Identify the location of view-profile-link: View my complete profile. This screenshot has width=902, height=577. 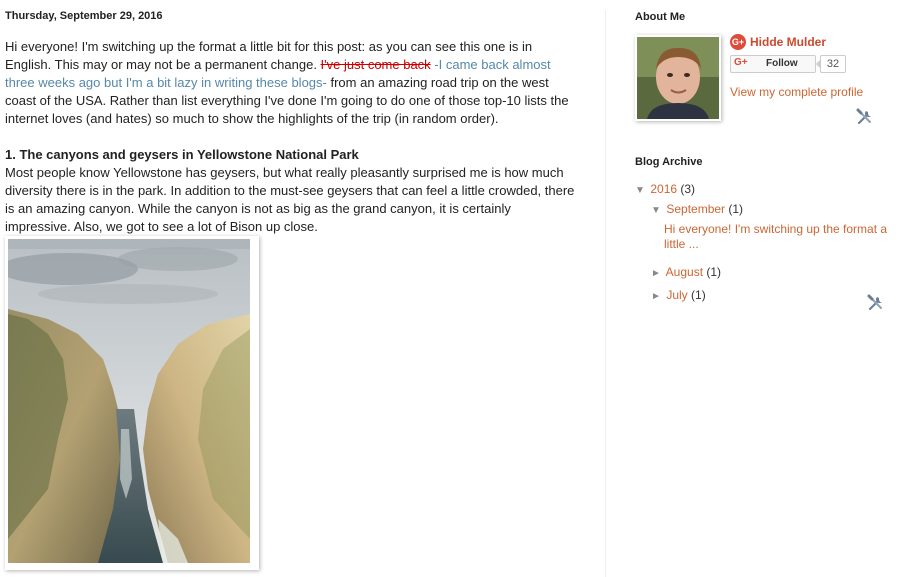
(796, 92).